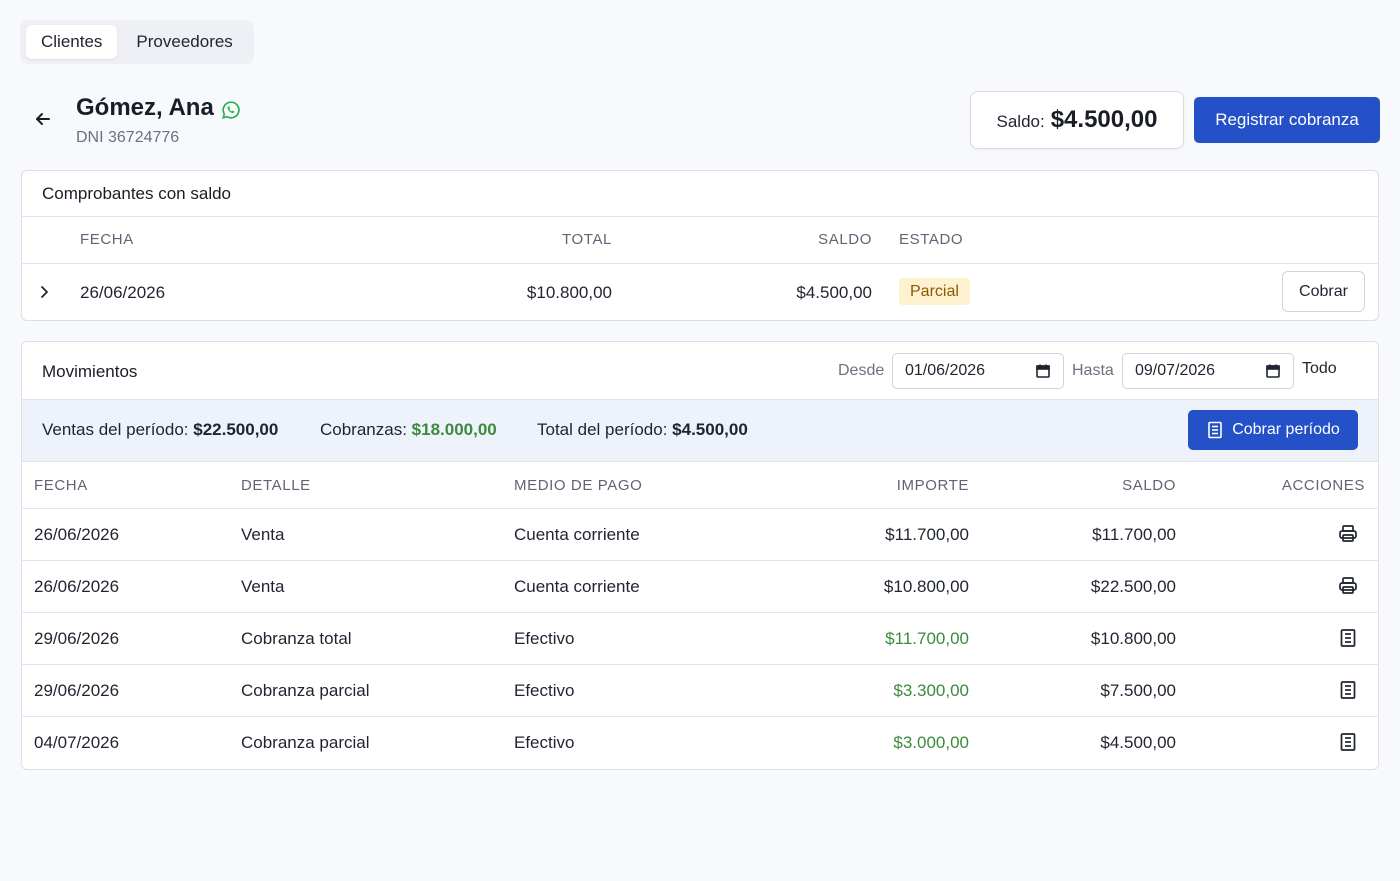 This screenshot has width=1400, height=881. What do you see at coordinates (276, 485) in the screenshot?
I see `col-detalle: DETALLE` at bounding box center [276, 485].